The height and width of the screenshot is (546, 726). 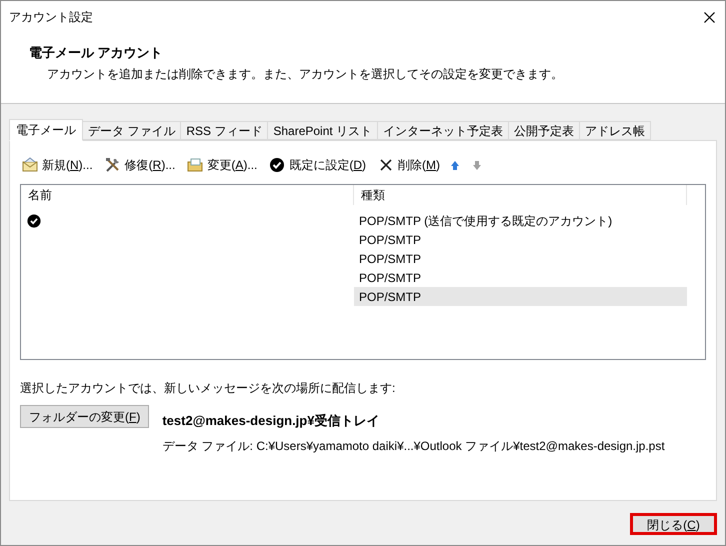 I want to click on default-button: 既定に設定(D), so click(x=317, y=165).